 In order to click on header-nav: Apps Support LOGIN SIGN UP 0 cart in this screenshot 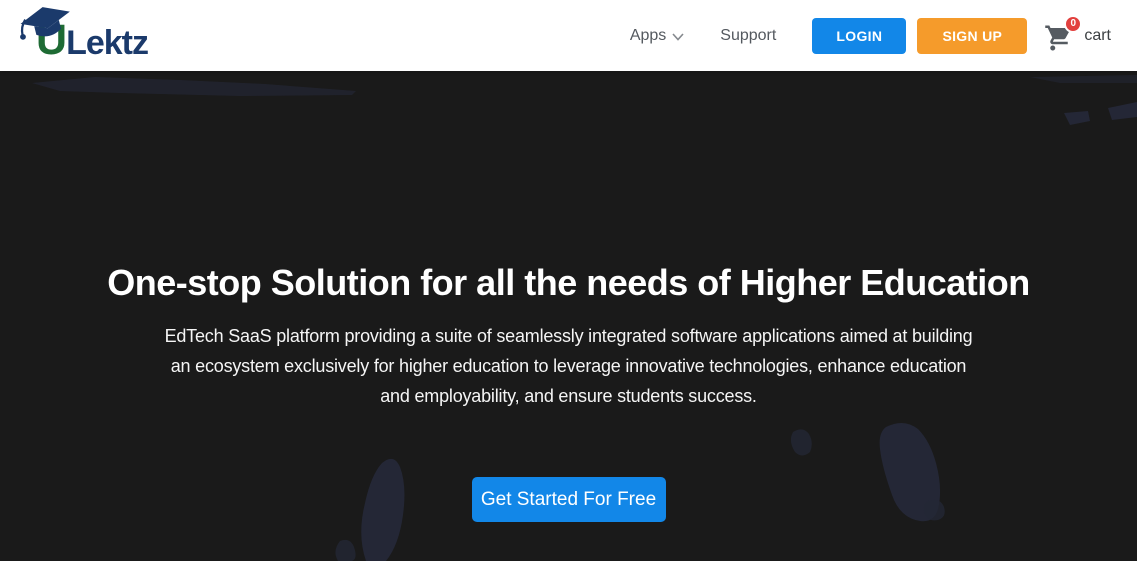, I will do `click(870, 34)`.